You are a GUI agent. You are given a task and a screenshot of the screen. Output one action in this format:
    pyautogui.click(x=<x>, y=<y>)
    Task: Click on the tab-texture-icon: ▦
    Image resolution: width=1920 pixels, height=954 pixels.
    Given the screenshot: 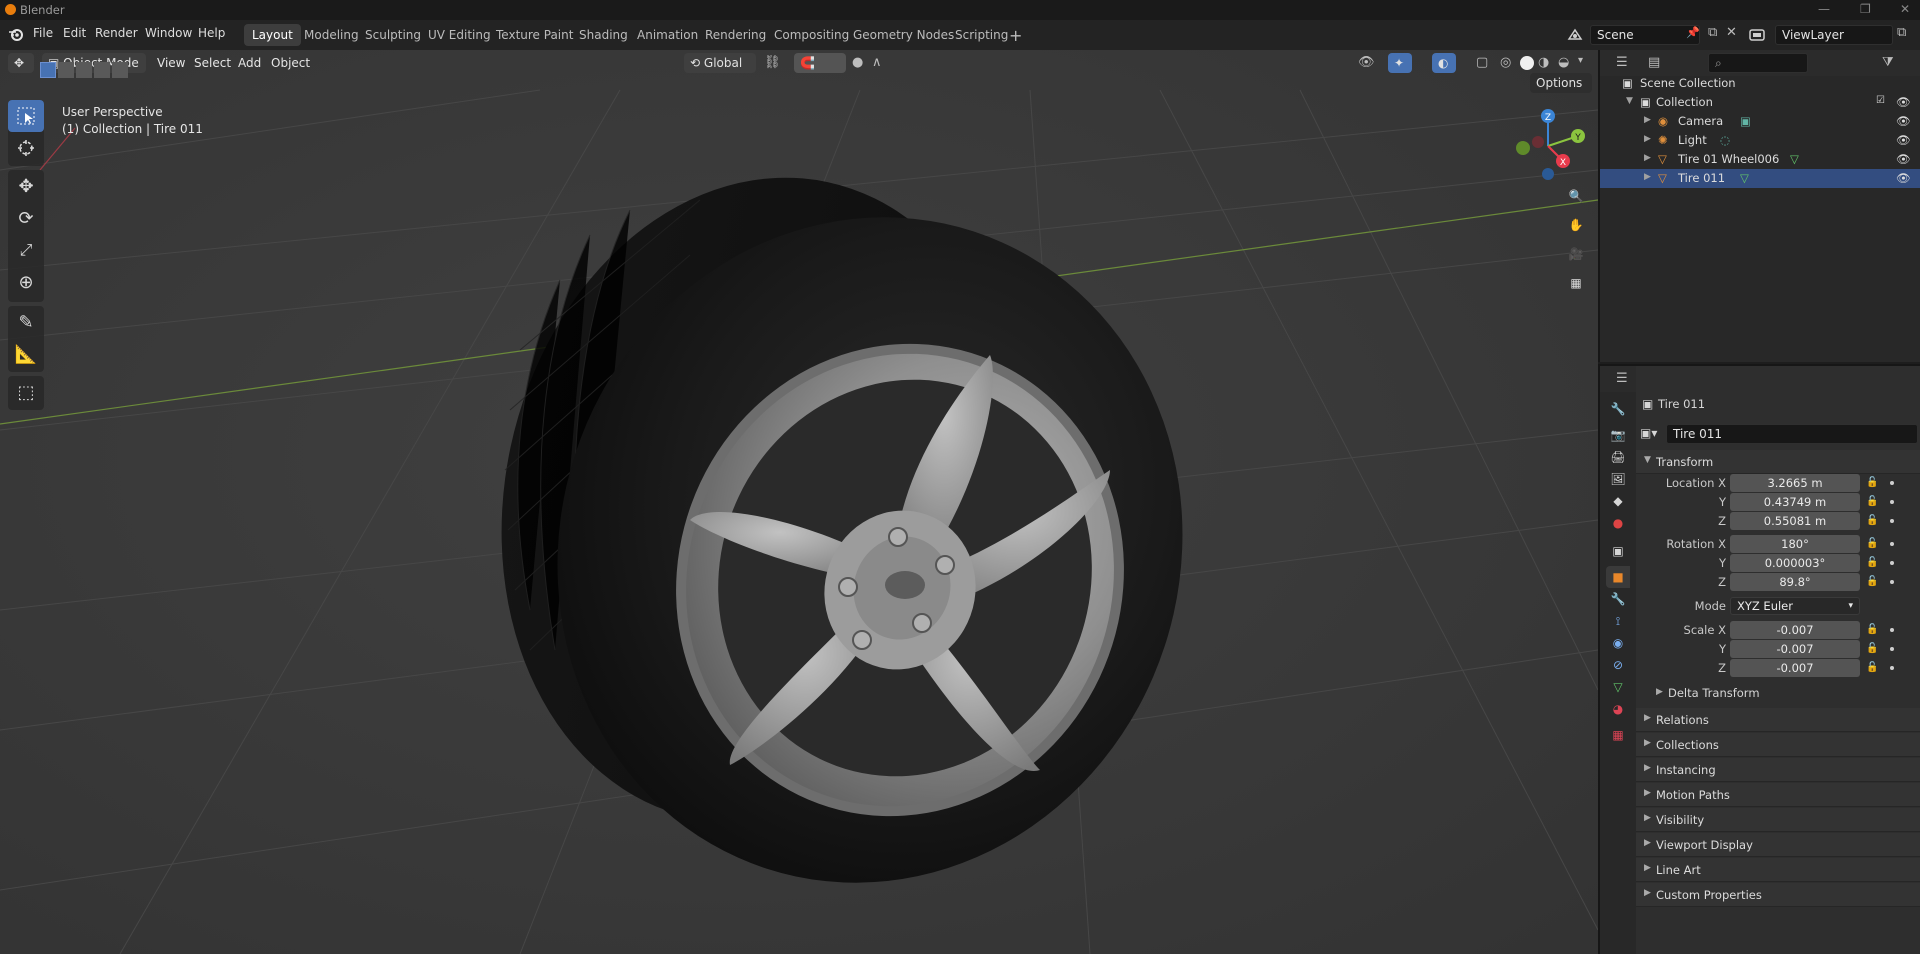 What is the action you would take?
    pyautogui.click(x=1618, y=735)
    